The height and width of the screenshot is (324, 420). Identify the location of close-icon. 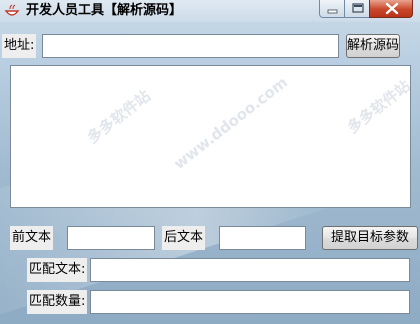
(392, 8).